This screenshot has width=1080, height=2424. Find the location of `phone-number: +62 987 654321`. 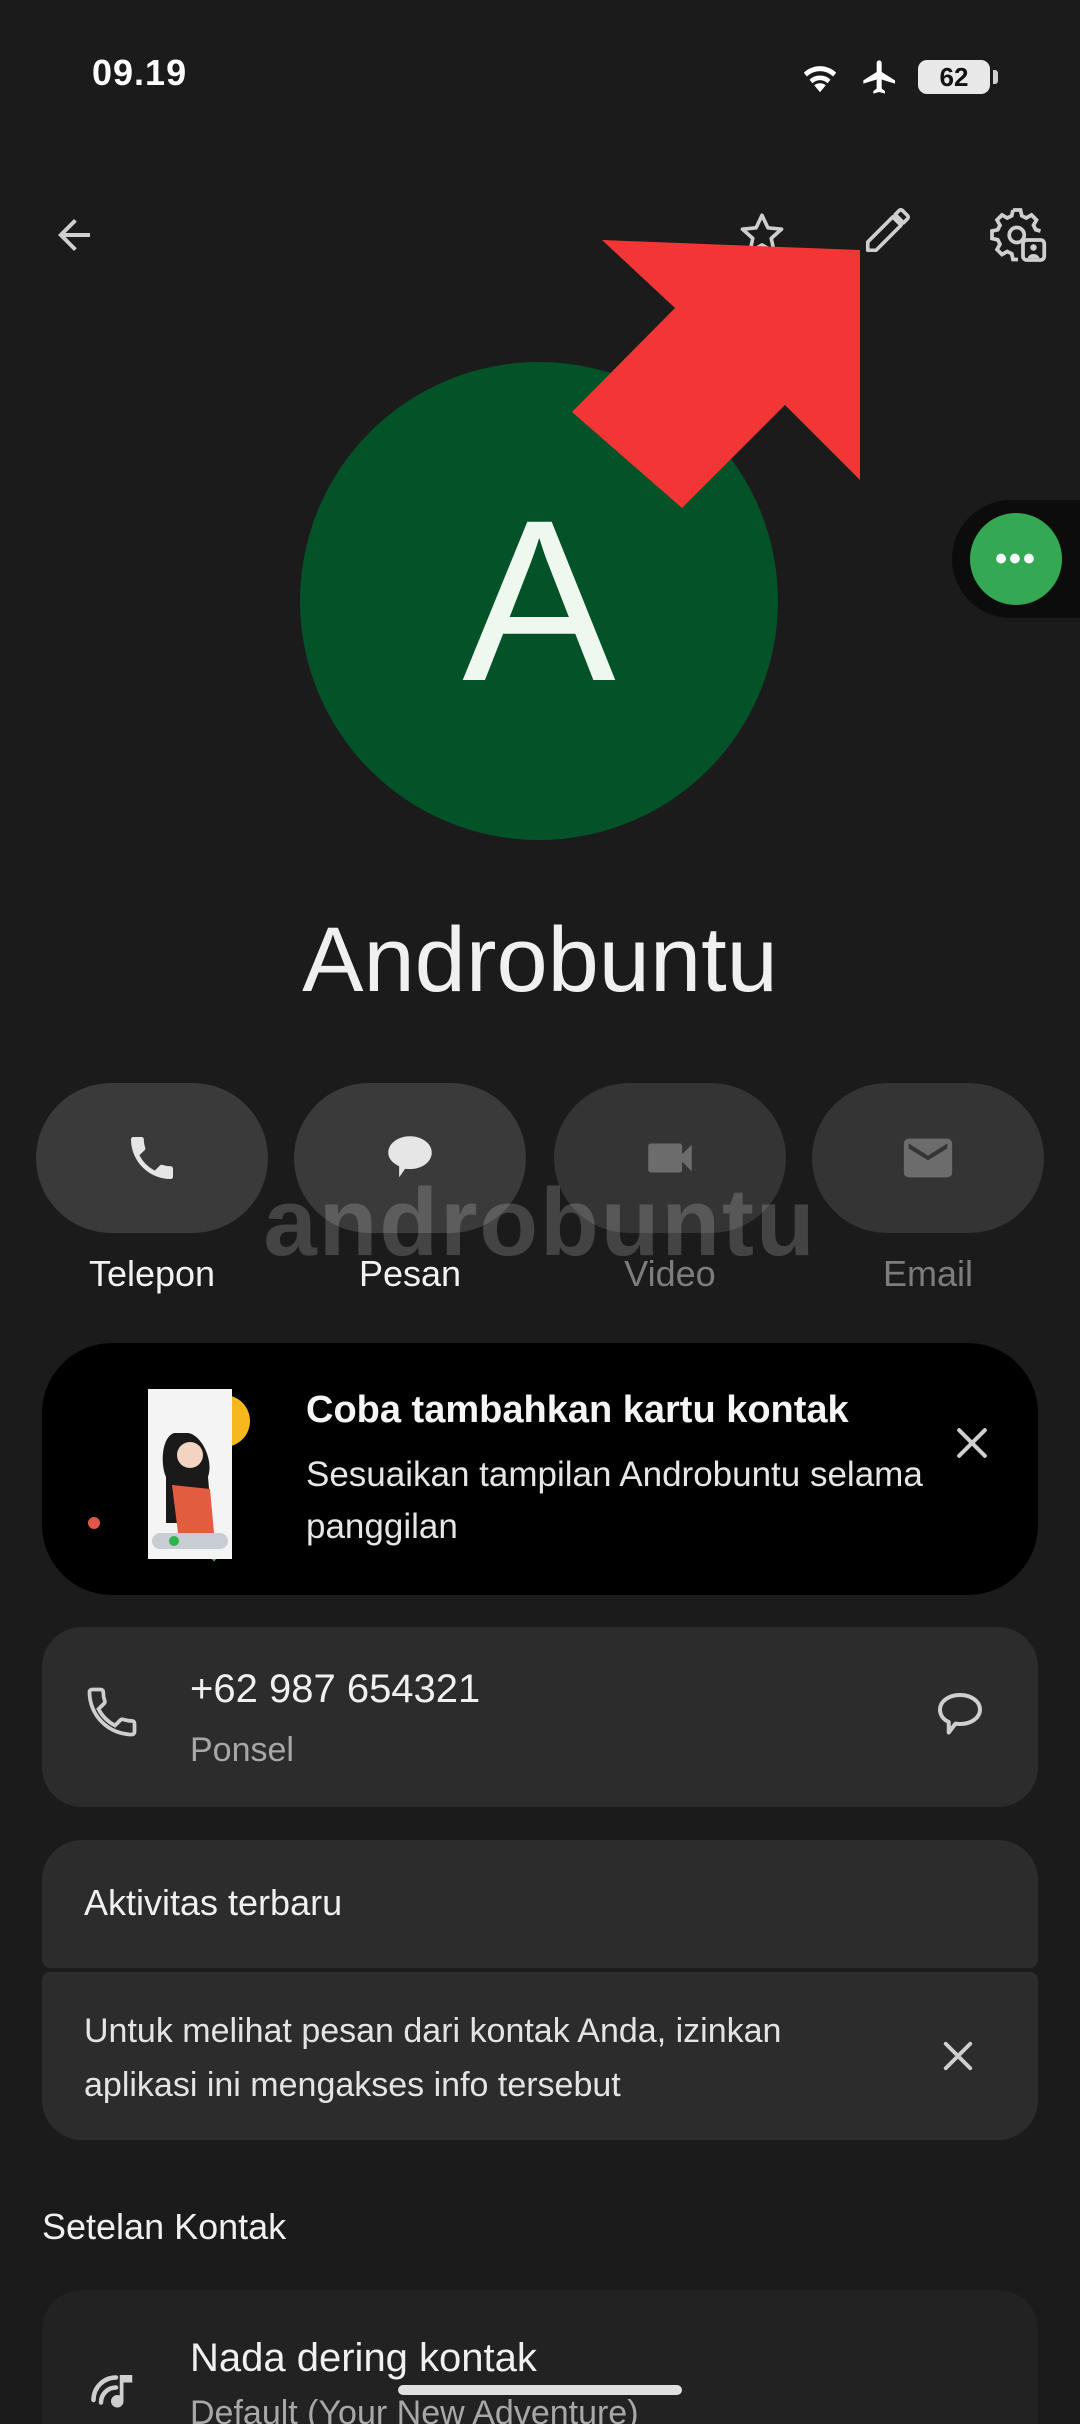

phone-number: +62 987 654321 is located at coordinates (335, 1689).